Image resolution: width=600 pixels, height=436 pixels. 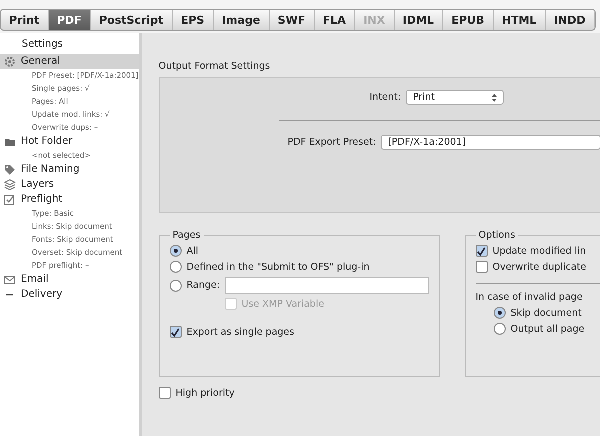 I want to click on sidebar-item: Delivery, so click(x=69, y=294).